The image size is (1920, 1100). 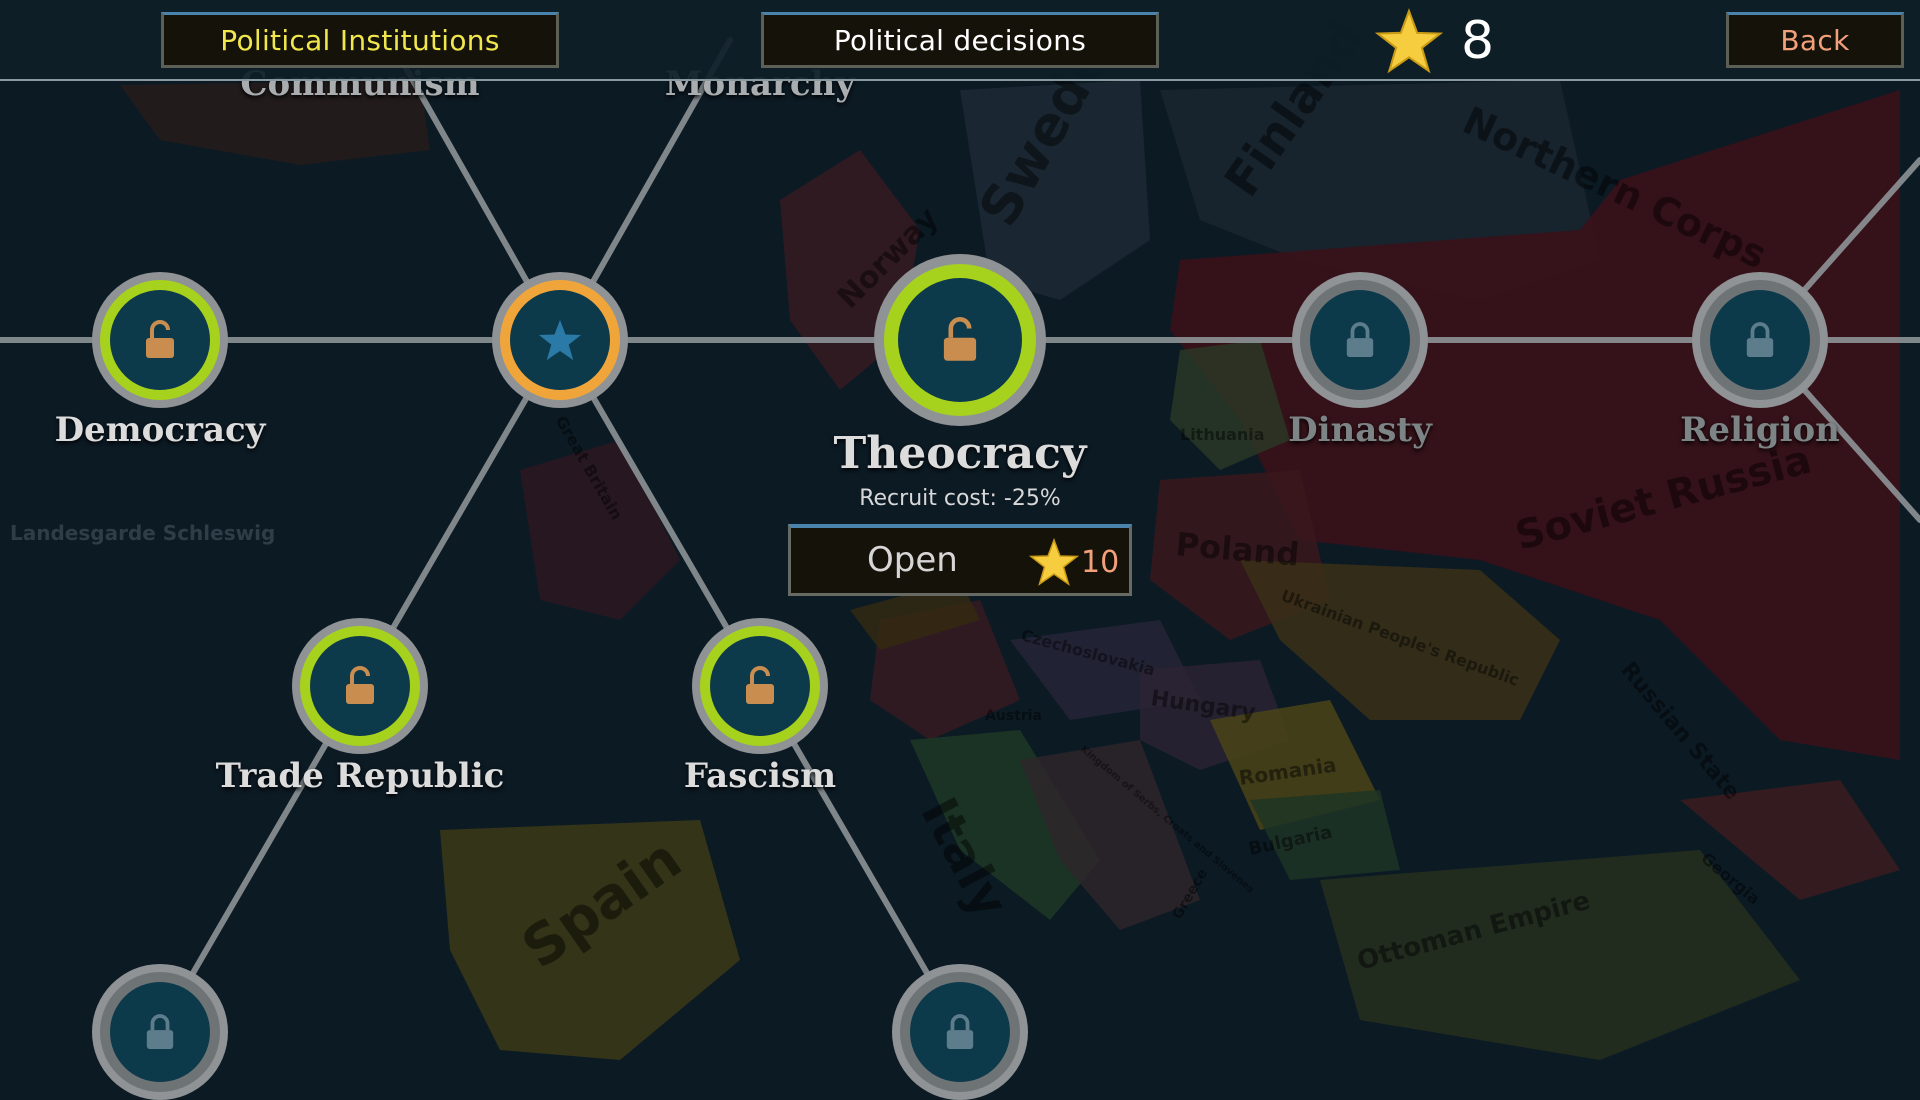 I want to click on star-counter: 8, so click(x=1434, y=41).